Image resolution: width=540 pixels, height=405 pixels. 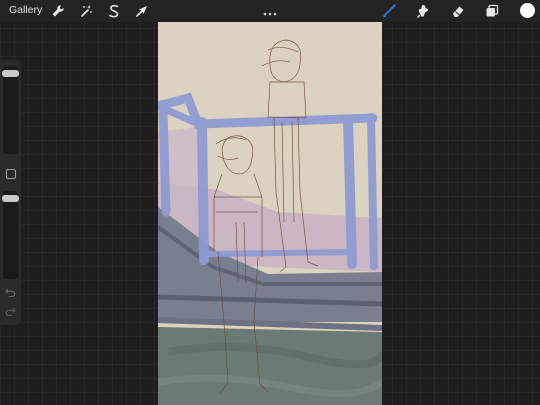 I want to click on smudge-icon, so click(x=423, y=11).